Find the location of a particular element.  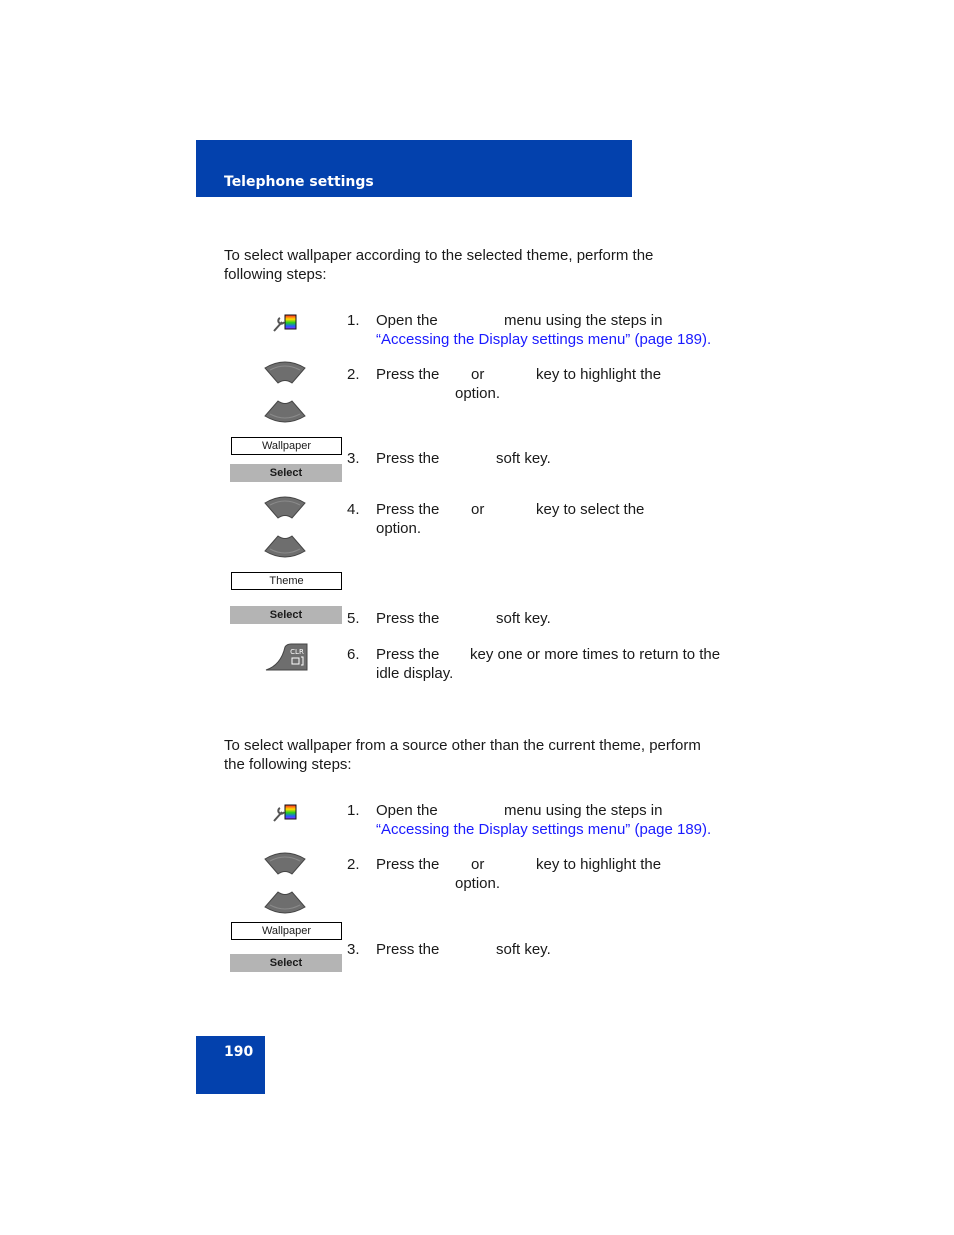

svg-text: CLR is located at coordinates (297, 652).